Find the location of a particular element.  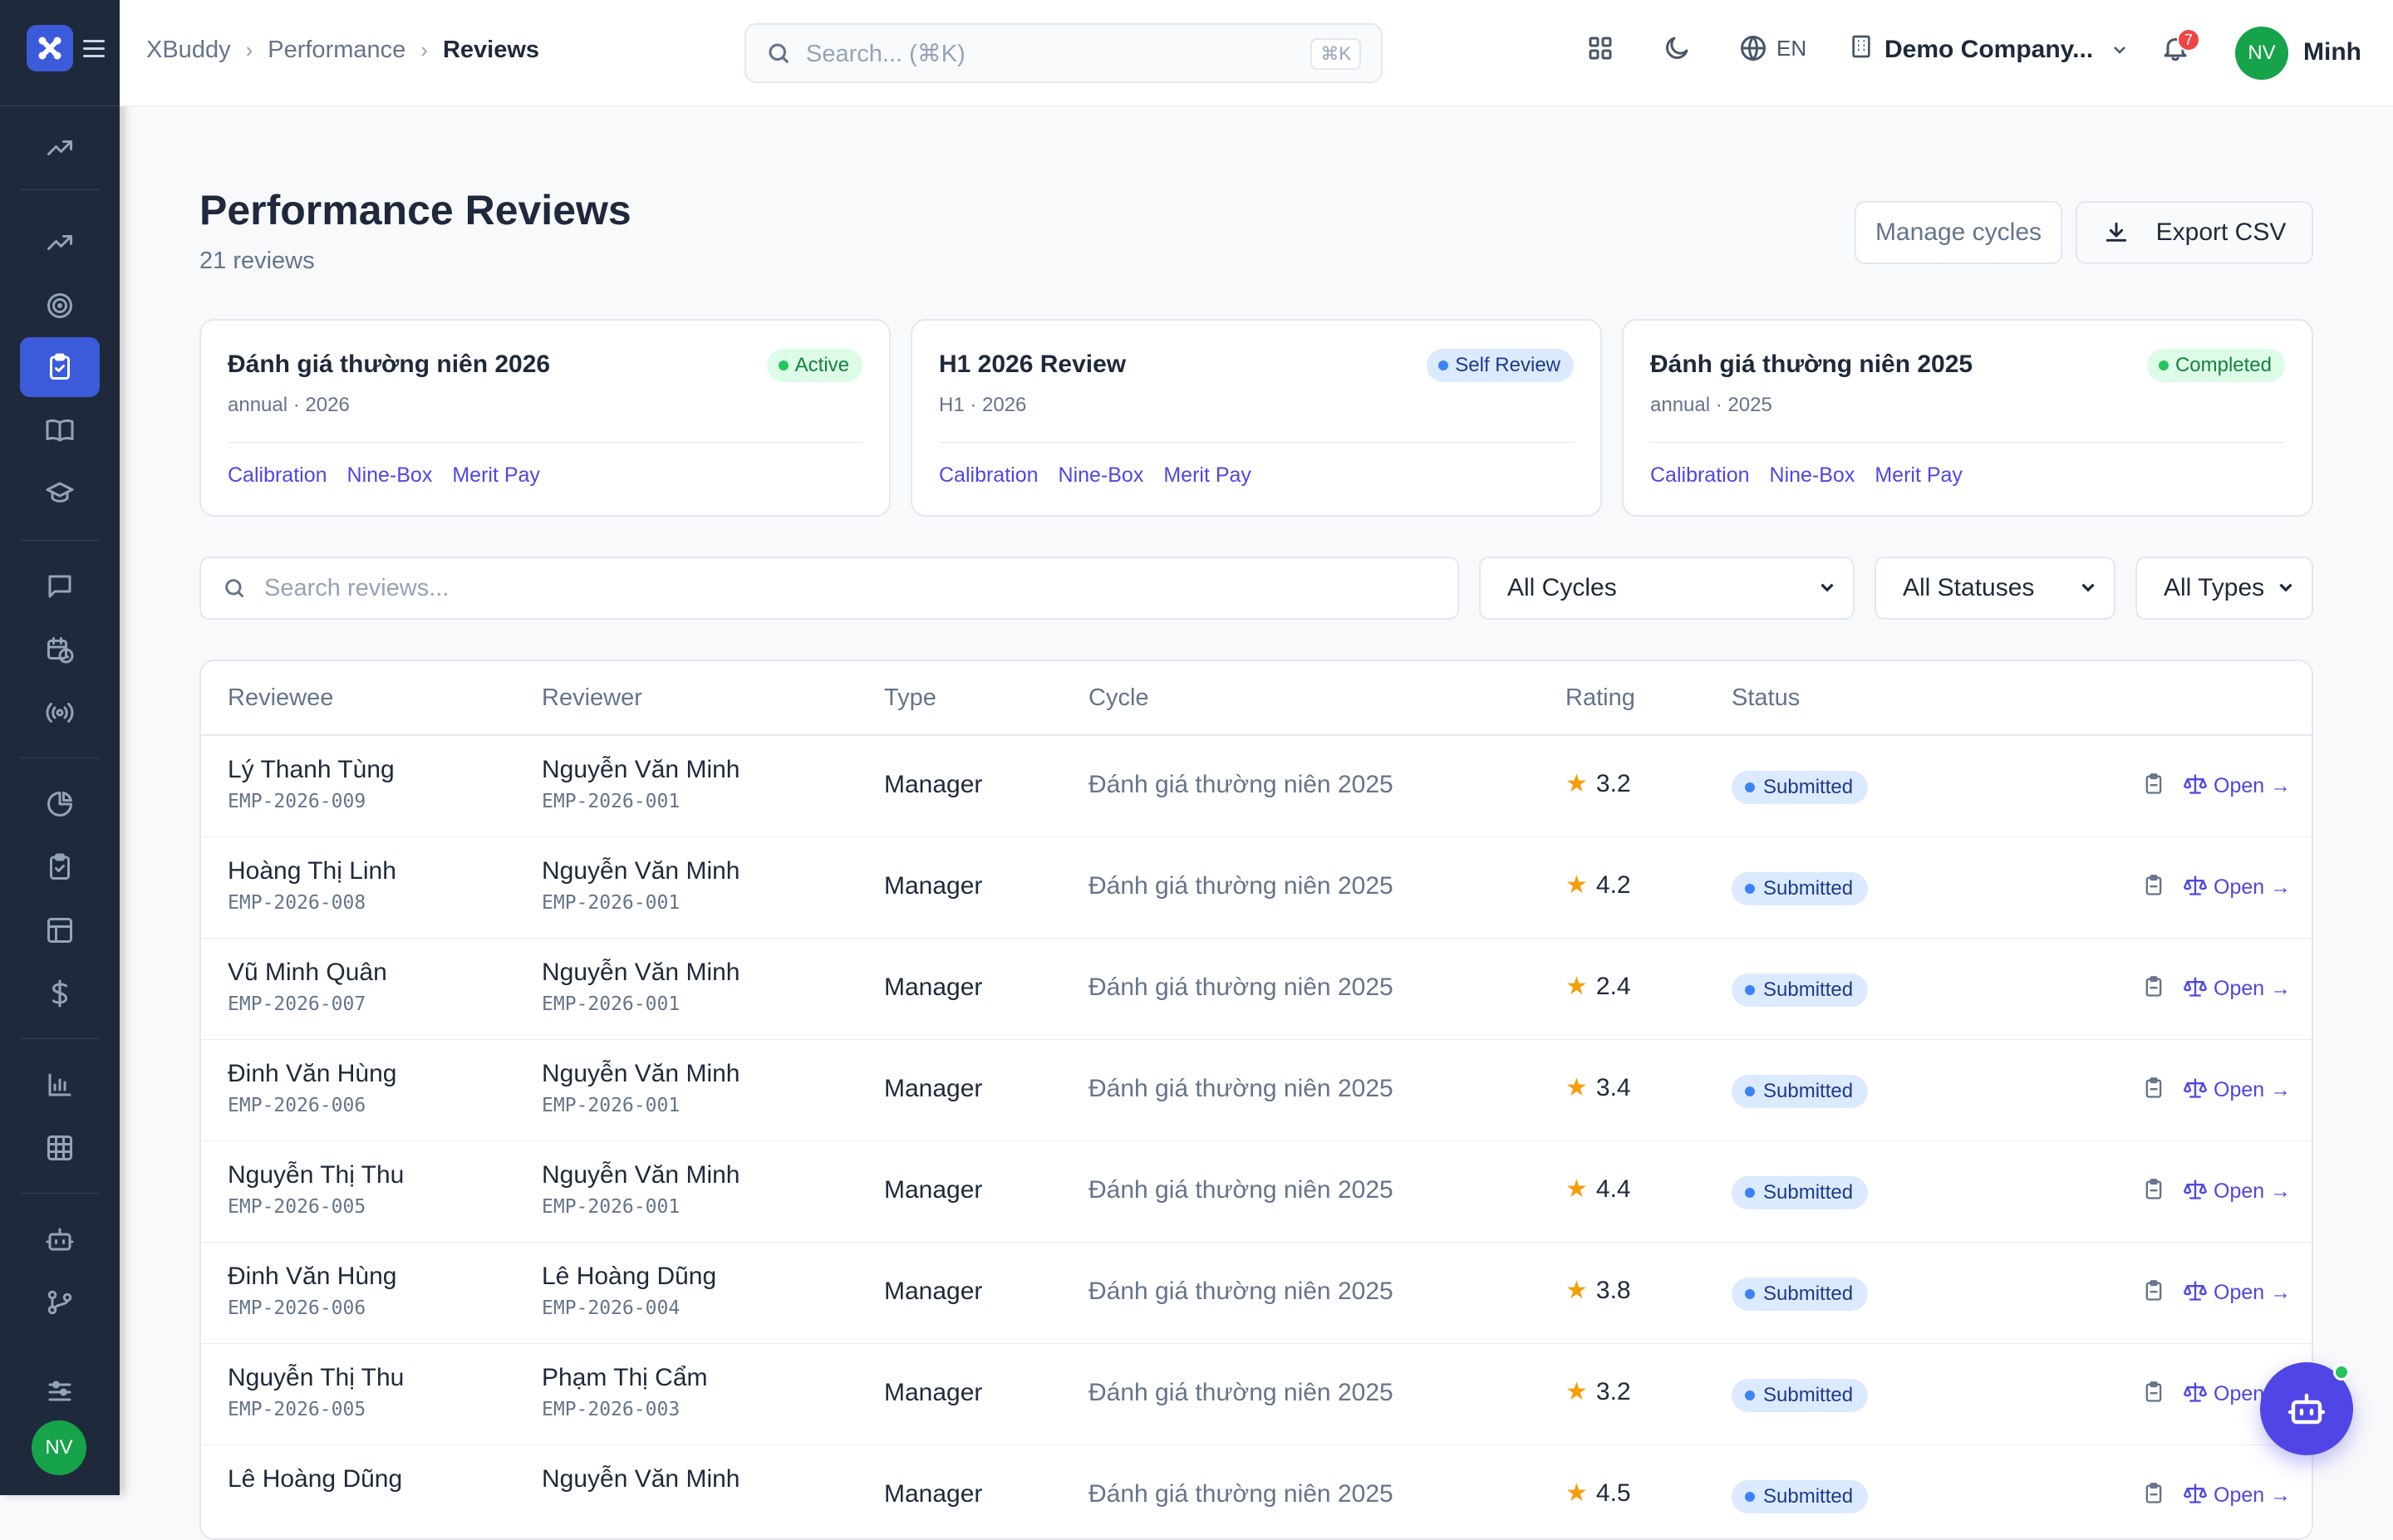

message-icon is located at coordinates (60, 586).